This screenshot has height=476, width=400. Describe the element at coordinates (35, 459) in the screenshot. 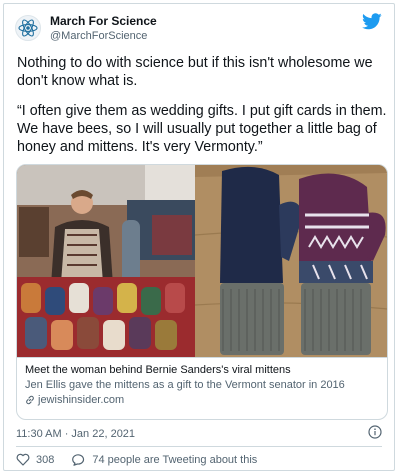

I see `like-button: 308` at that location.